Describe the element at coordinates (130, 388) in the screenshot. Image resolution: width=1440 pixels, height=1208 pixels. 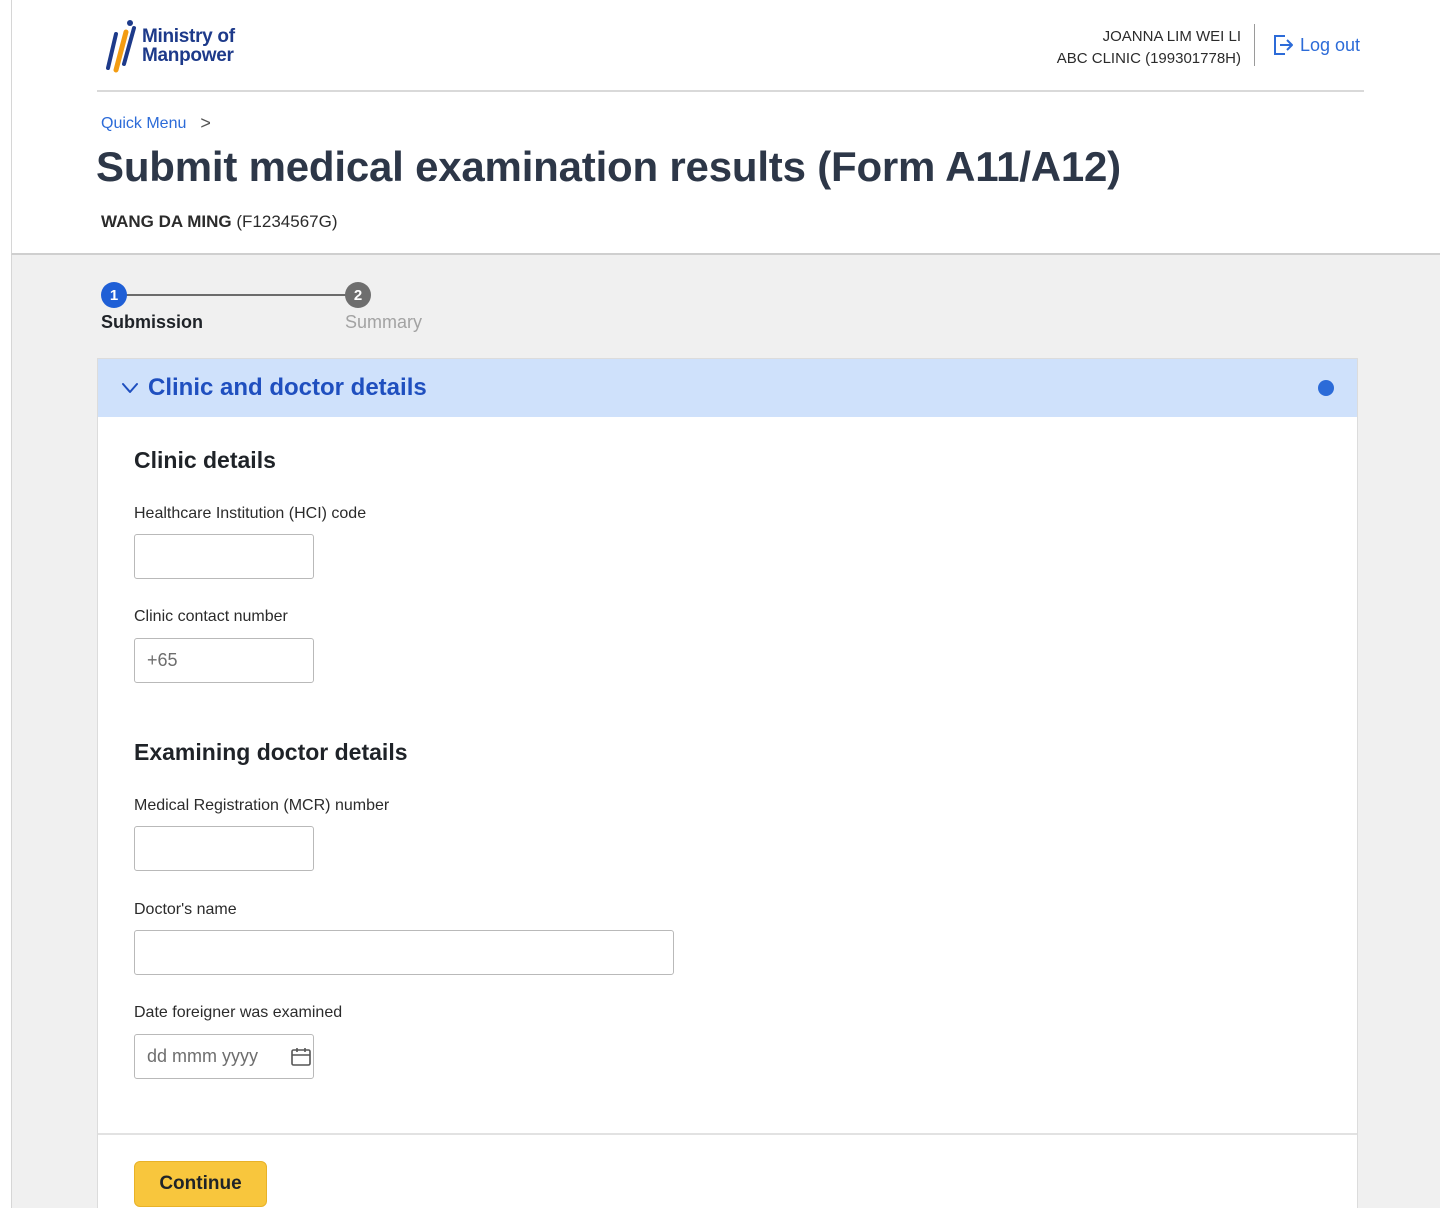
I see `chevron-down-icon` at that location.